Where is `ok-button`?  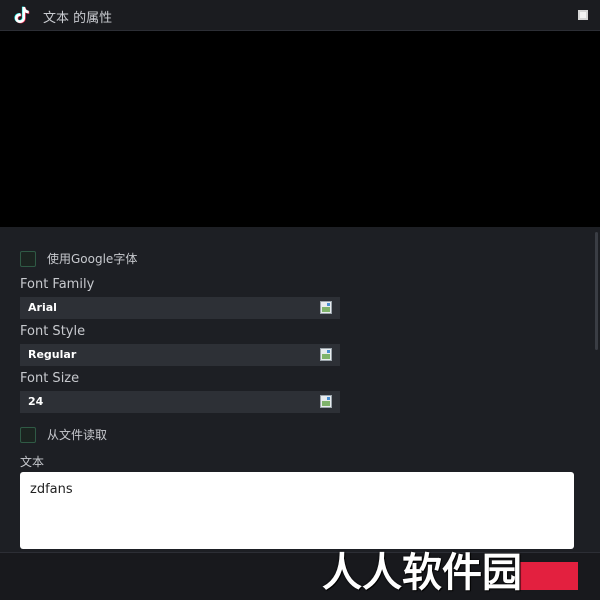
ok-button is located at coordinates (549, 576).